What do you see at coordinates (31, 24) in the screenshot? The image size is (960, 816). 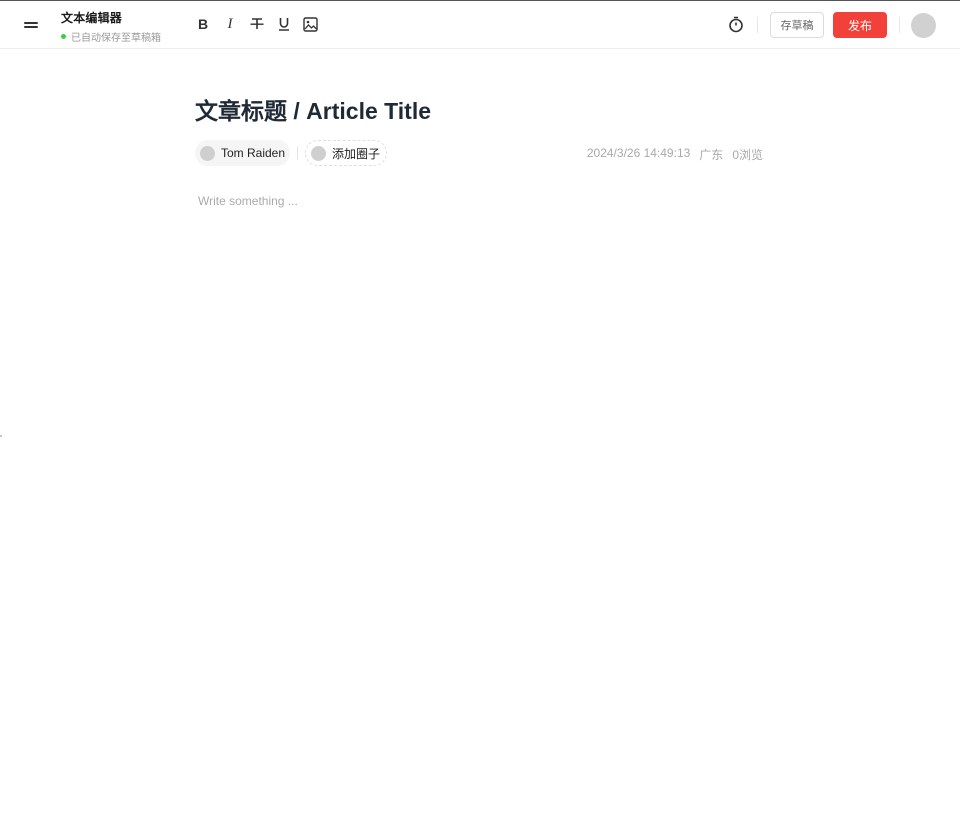 I see `menu-icon` at bounding box center [31, 24].